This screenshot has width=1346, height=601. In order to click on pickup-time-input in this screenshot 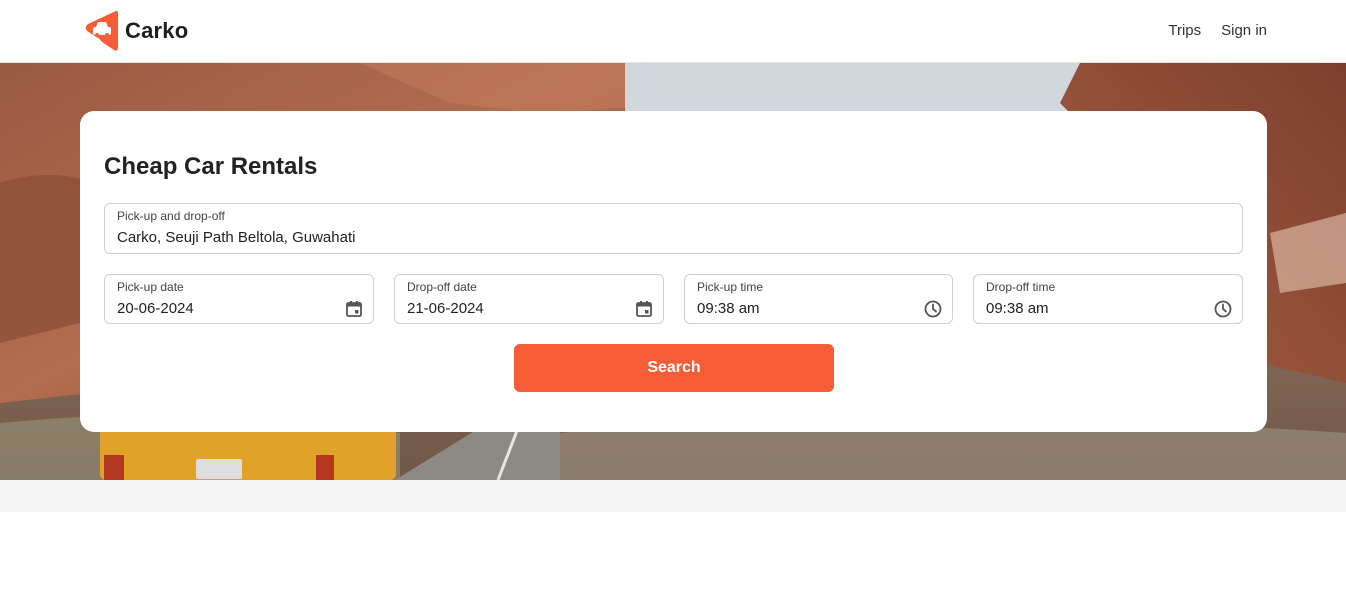, I will do `click(797, 308)`.